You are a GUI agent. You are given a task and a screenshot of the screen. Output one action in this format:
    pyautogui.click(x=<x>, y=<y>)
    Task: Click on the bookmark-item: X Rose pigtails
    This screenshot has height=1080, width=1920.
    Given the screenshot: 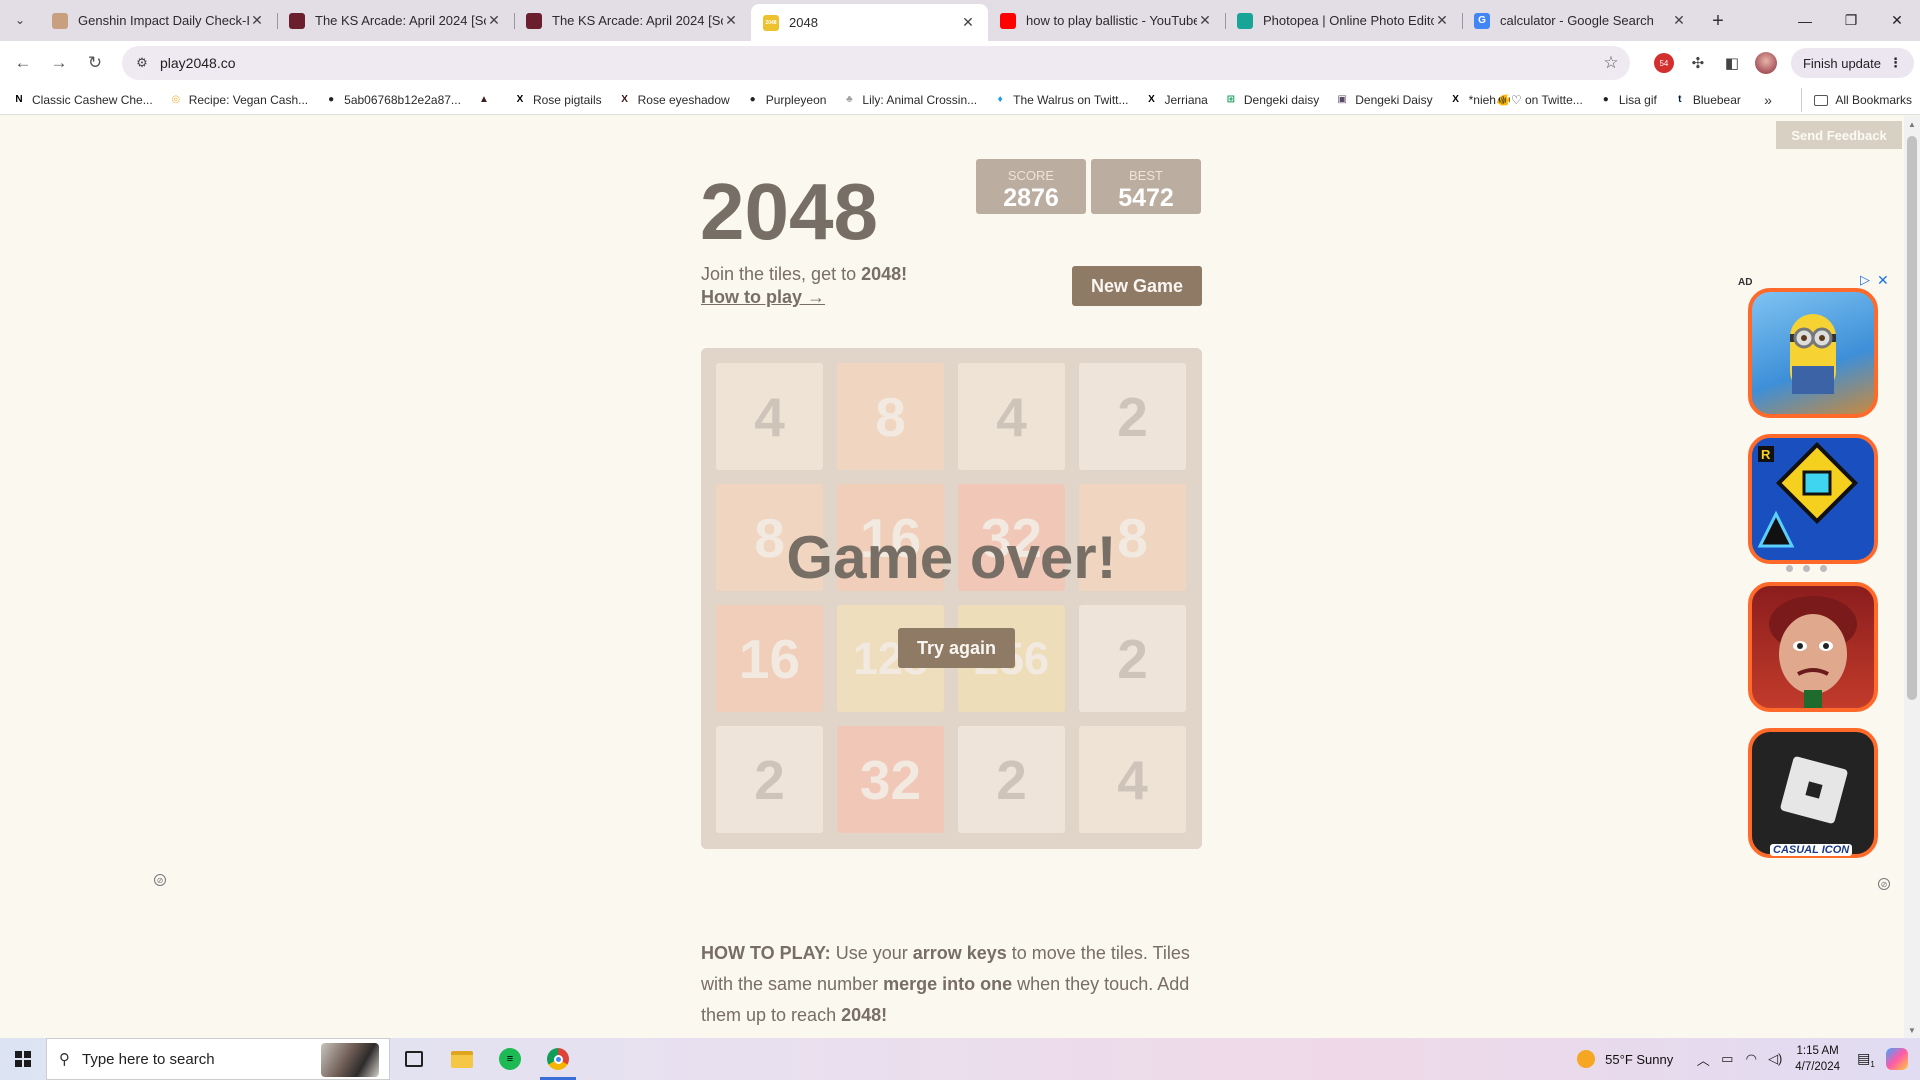 What is the action you would take?
    pyautogui.click(x=557, y=100)
    